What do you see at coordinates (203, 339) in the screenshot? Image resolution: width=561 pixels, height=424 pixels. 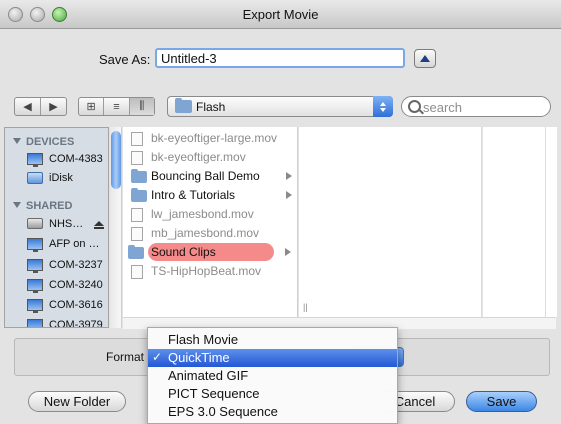 I see `menu-item-label: Flash Movie` at bounding box center [203, 339].